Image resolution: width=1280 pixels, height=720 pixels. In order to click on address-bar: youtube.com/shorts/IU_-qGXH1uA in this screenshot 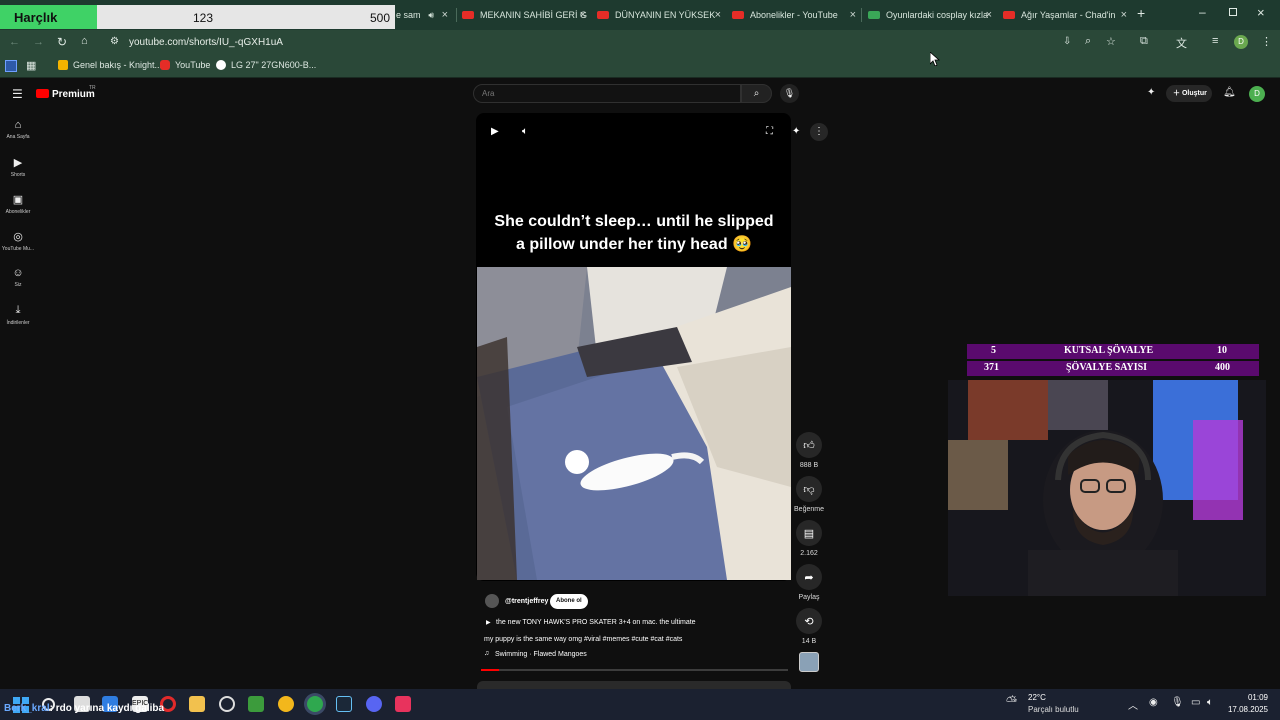, I will do `click(206, 42)`.